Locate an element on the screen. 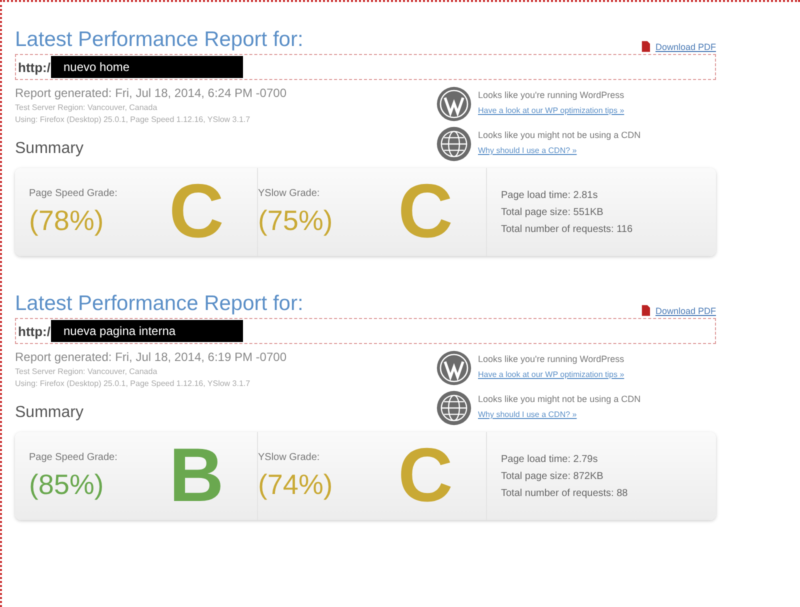 This screenshot has height=607, width=800. report-generated: Report generated: Fri, Jul 18, 2014, 6:24 PM -0700 is located at coordinates (150, 93).